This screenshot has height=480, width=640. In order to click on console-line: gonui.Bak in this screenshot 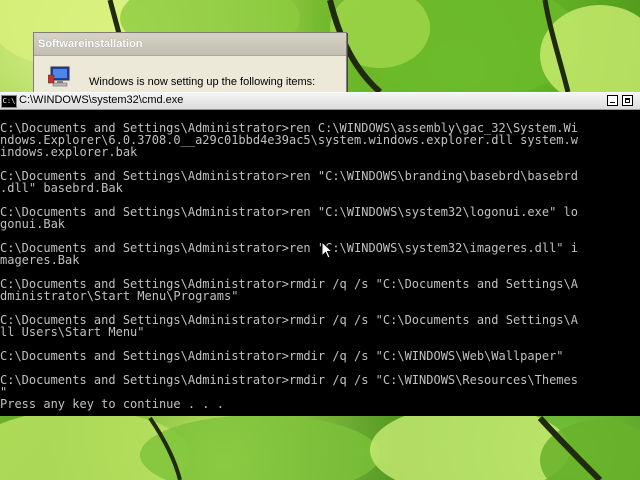, I will do `click(33, 224)`.